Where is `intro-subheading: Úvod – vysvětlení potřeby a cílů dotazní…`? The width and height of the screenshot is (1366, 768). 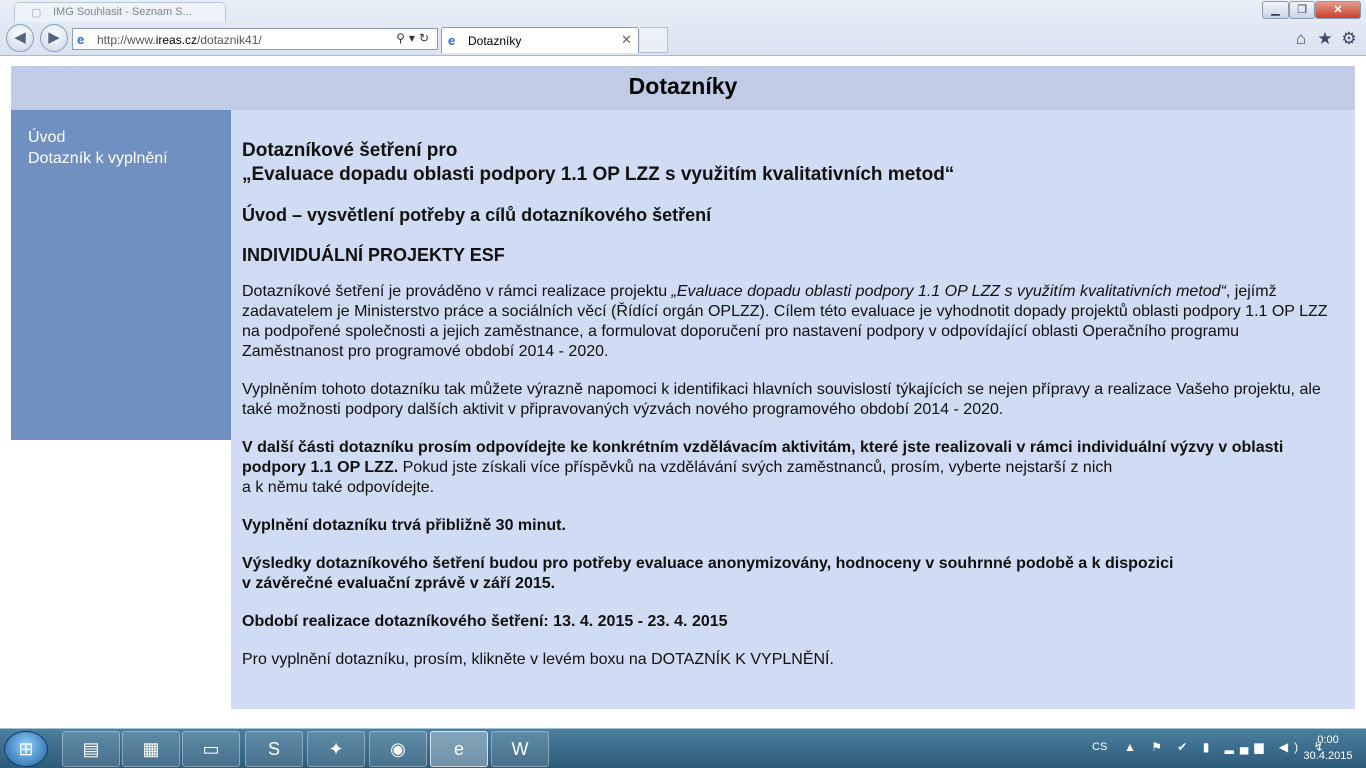
intro-subheading: Úvod – vysvětlení potřeby a cílů dotazní… is located at coordinates (477, 215).